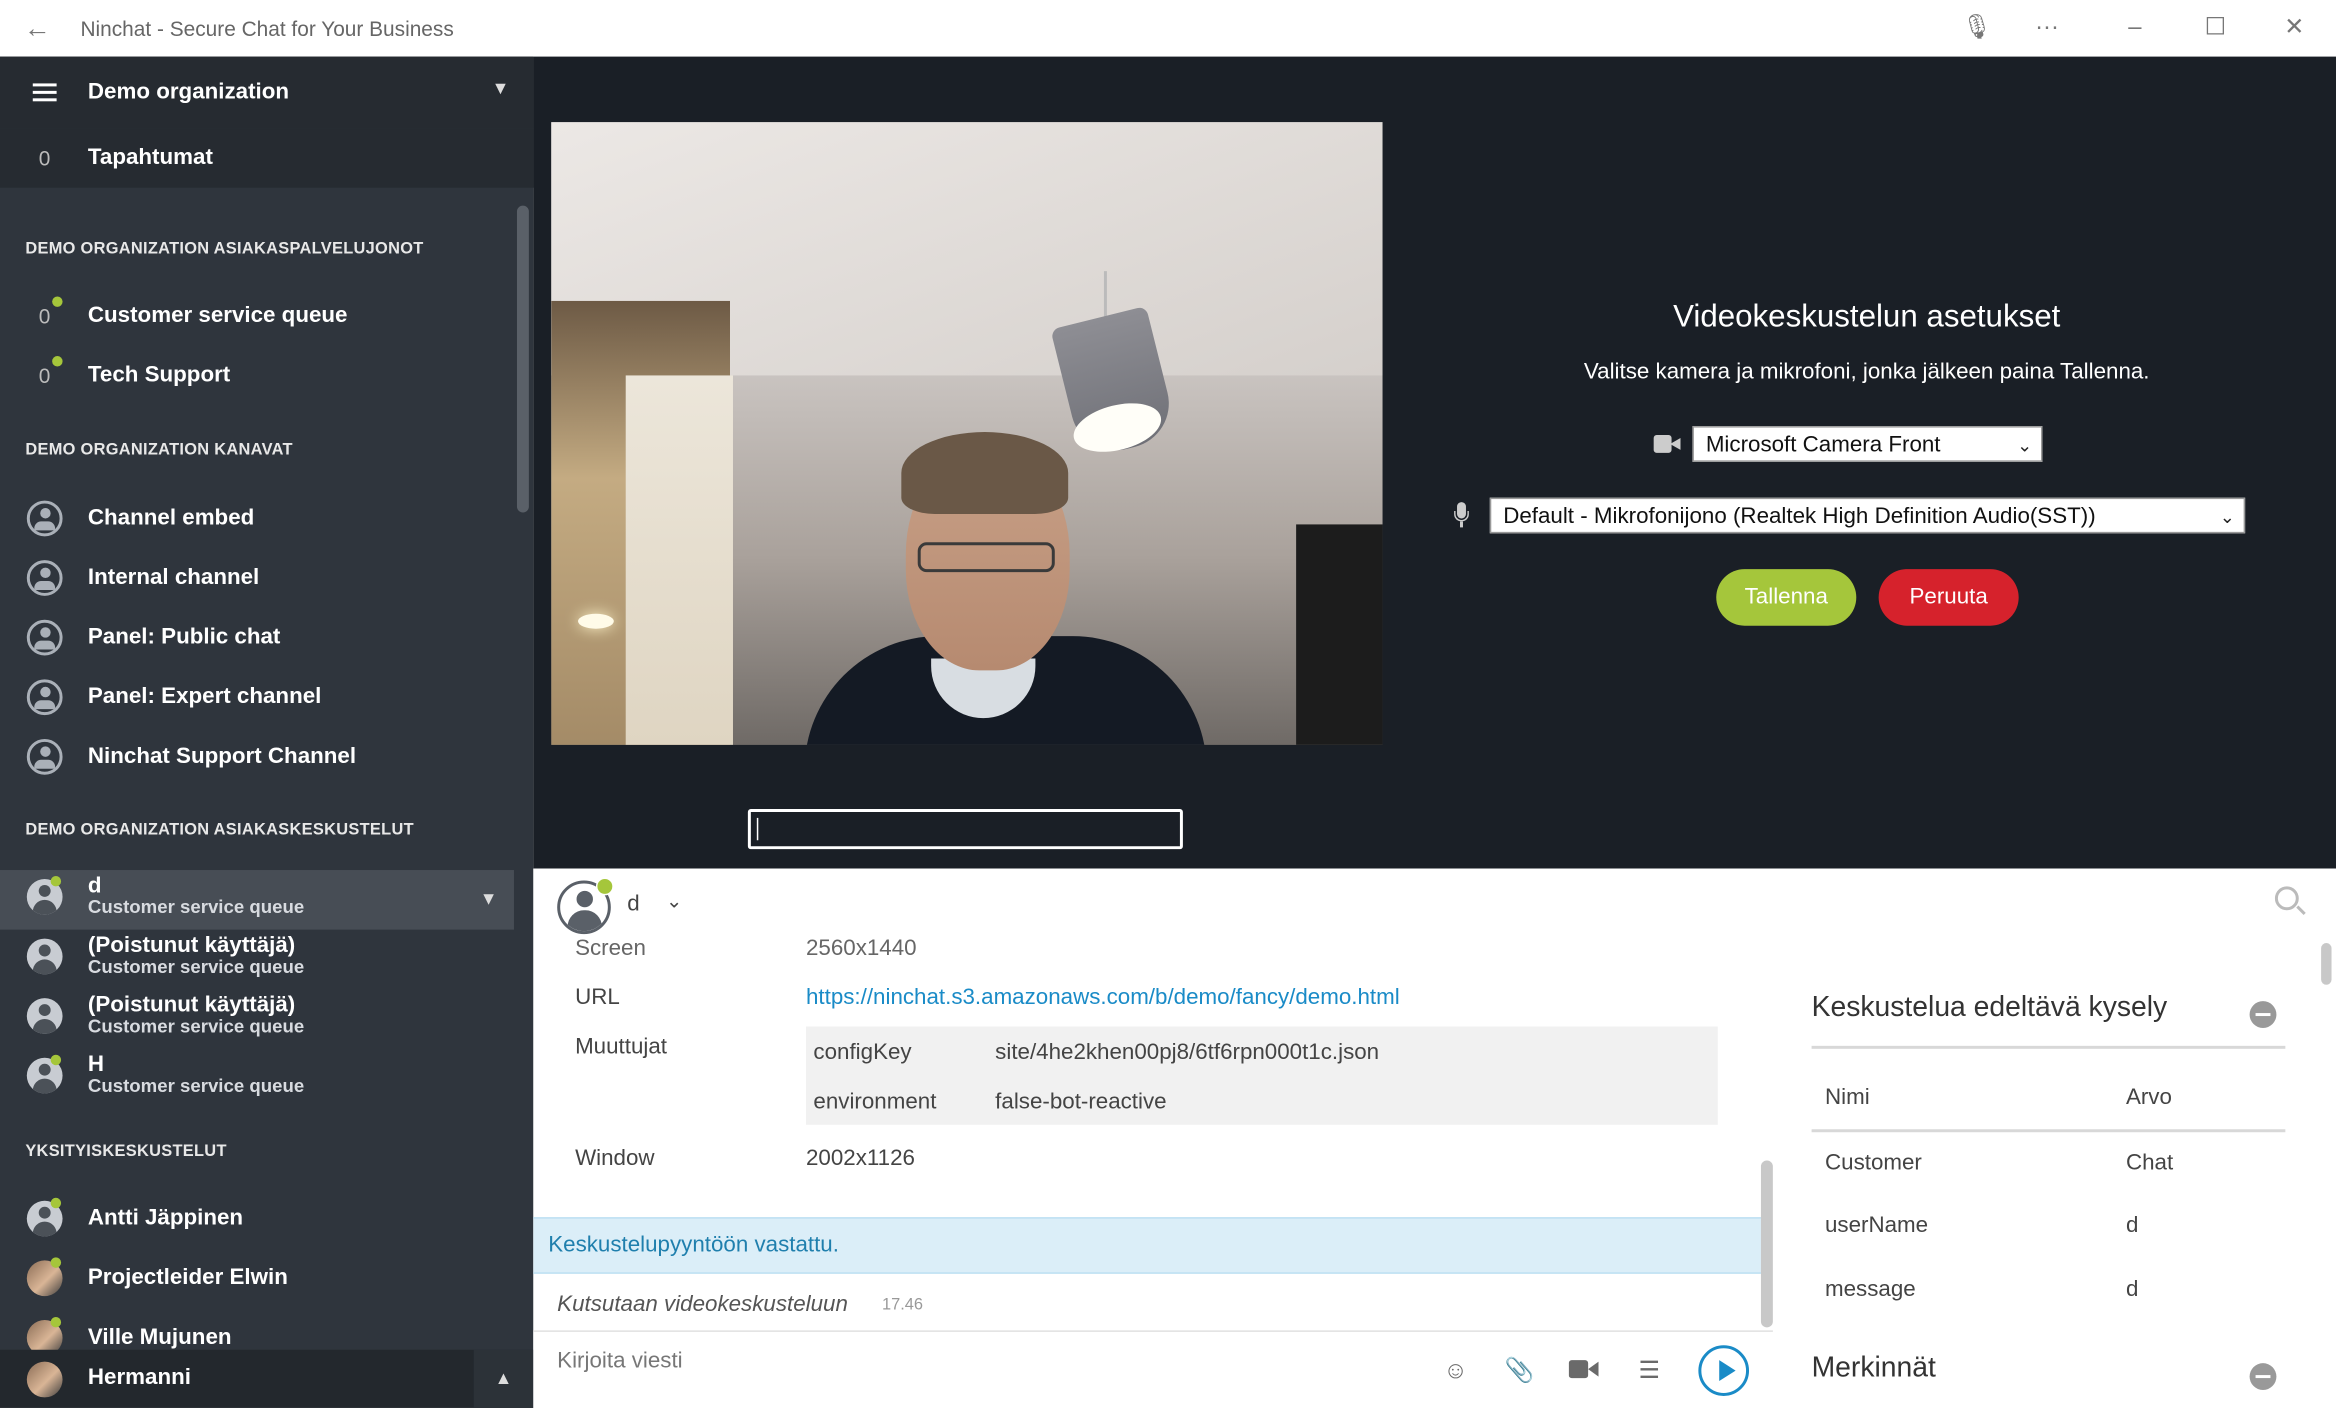 The height and width of the screenshot is (1409, 2336). What do you see at coordinates (94, 886) in the screenshot?
I see `conversation-name: d` at bounding box center [94, 886].